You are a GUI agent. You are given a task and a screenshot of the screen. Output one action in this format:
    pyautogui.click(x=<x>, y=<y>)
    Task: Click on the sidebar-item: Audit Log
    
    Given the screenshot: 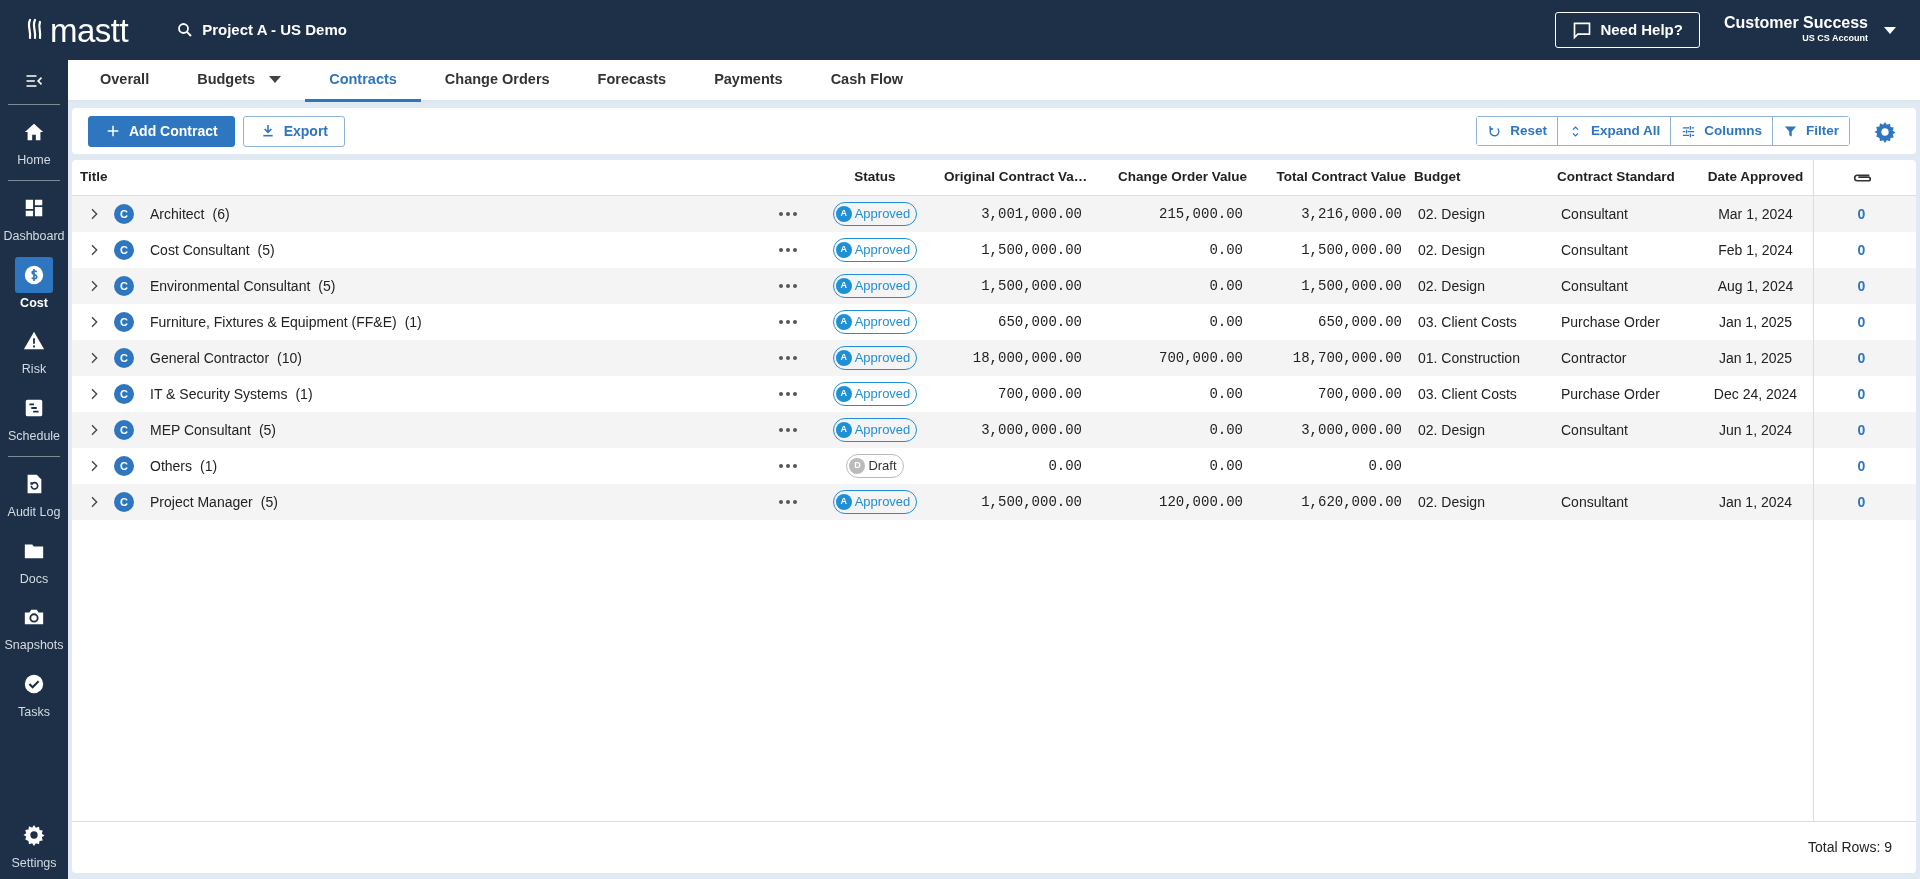 What is the action you would take?
    pyautogui.click(x=34, y=494)
    